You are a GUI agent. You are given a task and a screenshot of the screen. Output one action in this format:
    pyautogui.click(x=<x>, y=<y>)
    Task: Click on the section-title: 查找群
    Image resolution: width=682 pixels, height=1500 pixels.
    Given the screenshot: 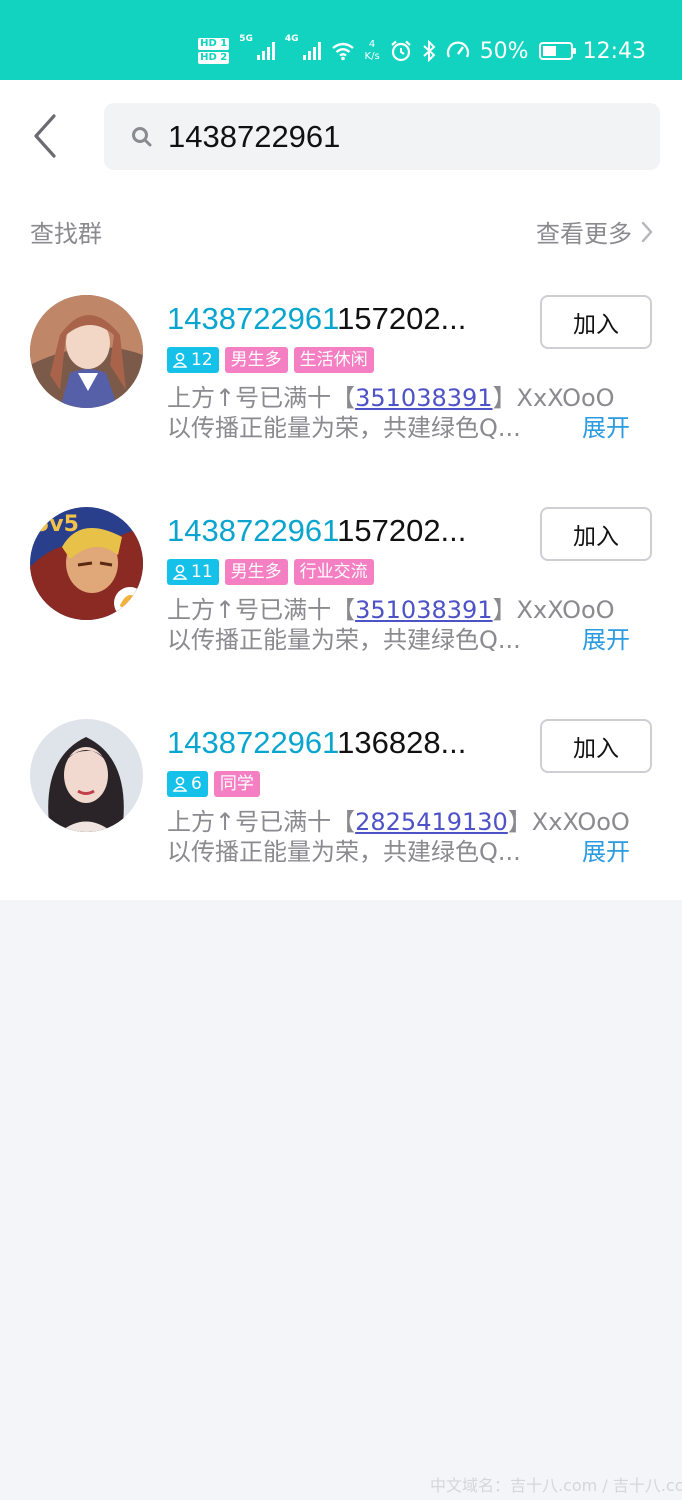 What is the action you would take?
    pyautogui.click(x=66, y=234)
    